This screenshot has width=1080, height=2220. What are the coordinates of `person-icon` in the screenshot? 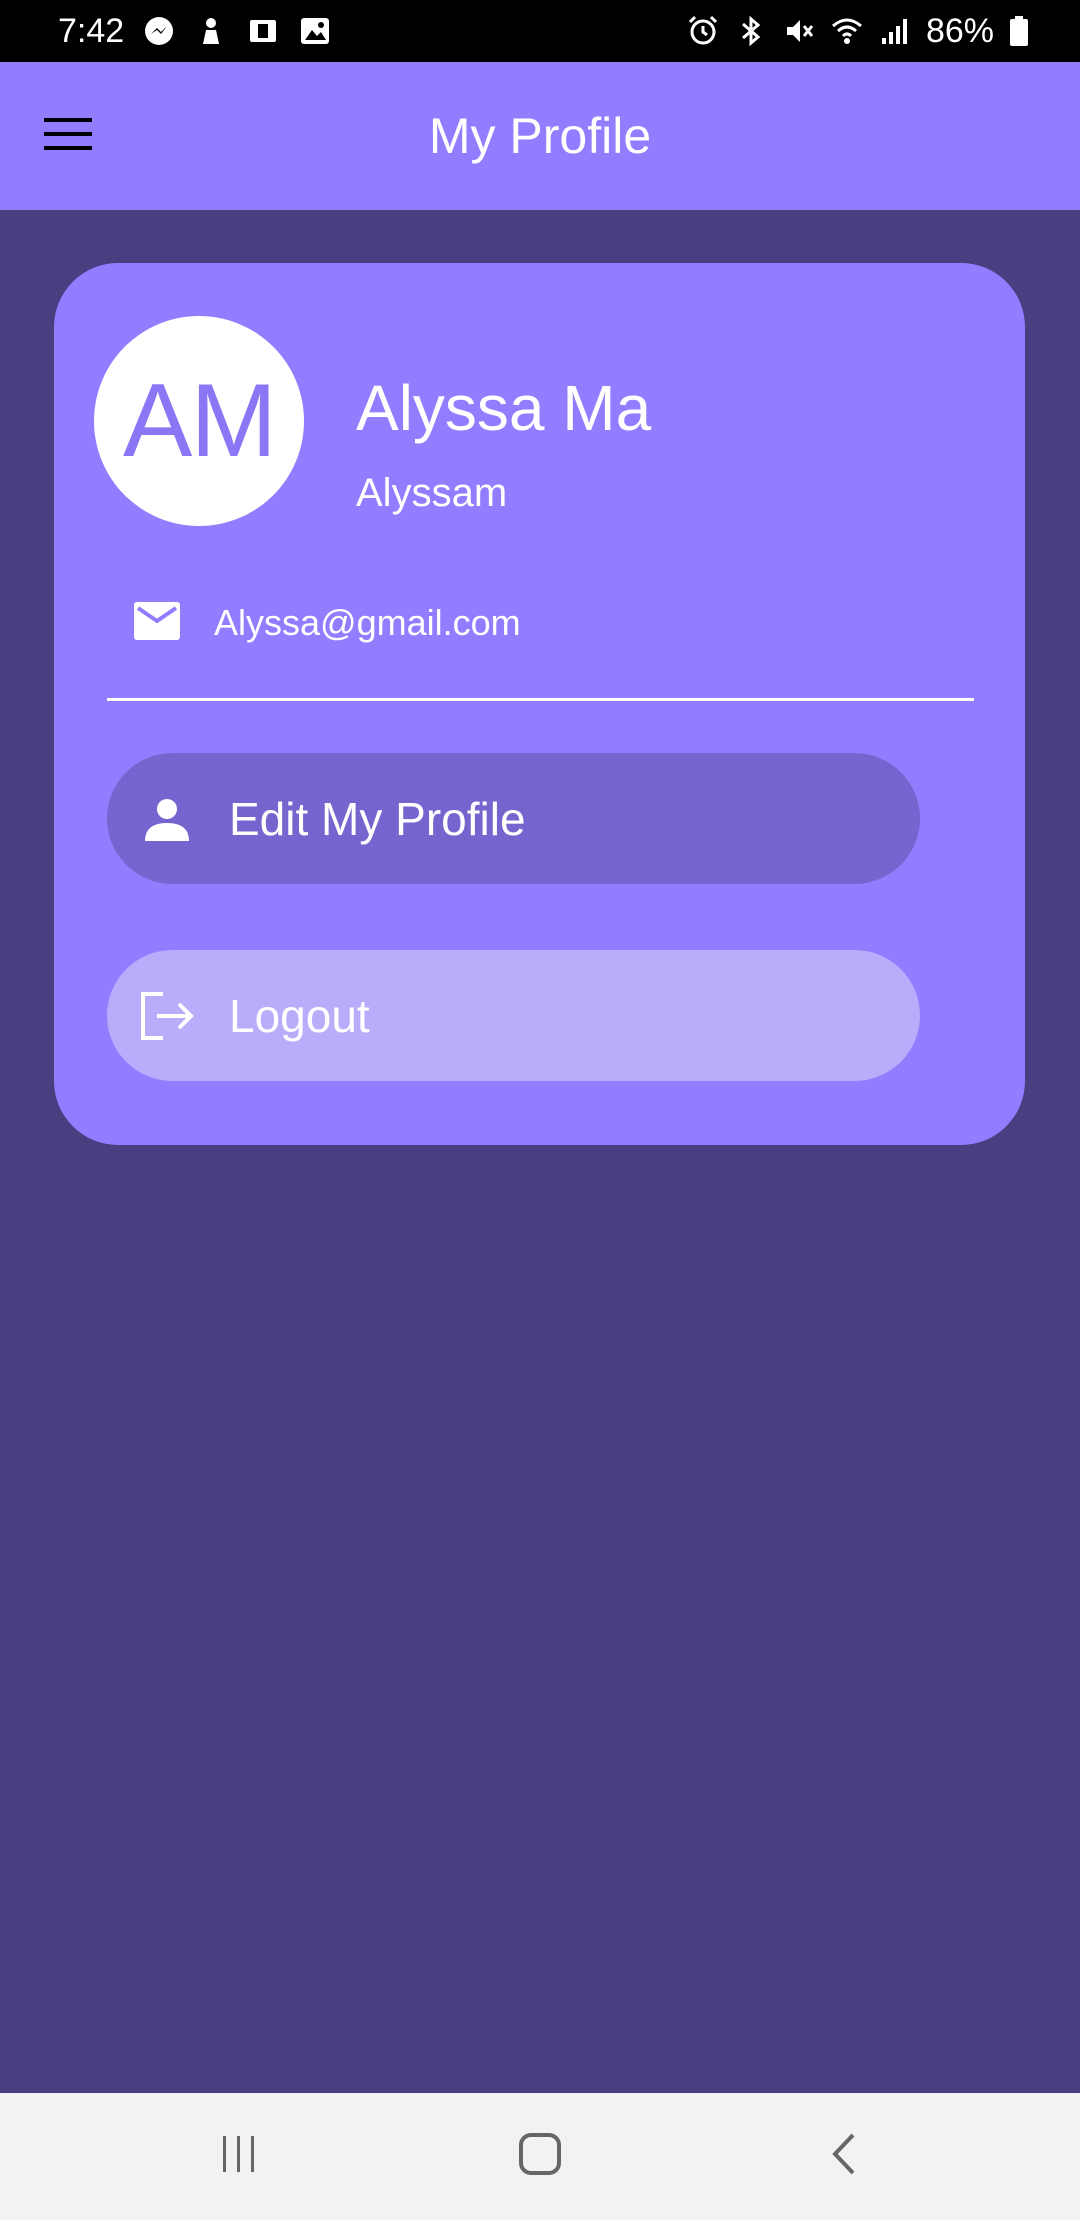 It's located at (167, 819).